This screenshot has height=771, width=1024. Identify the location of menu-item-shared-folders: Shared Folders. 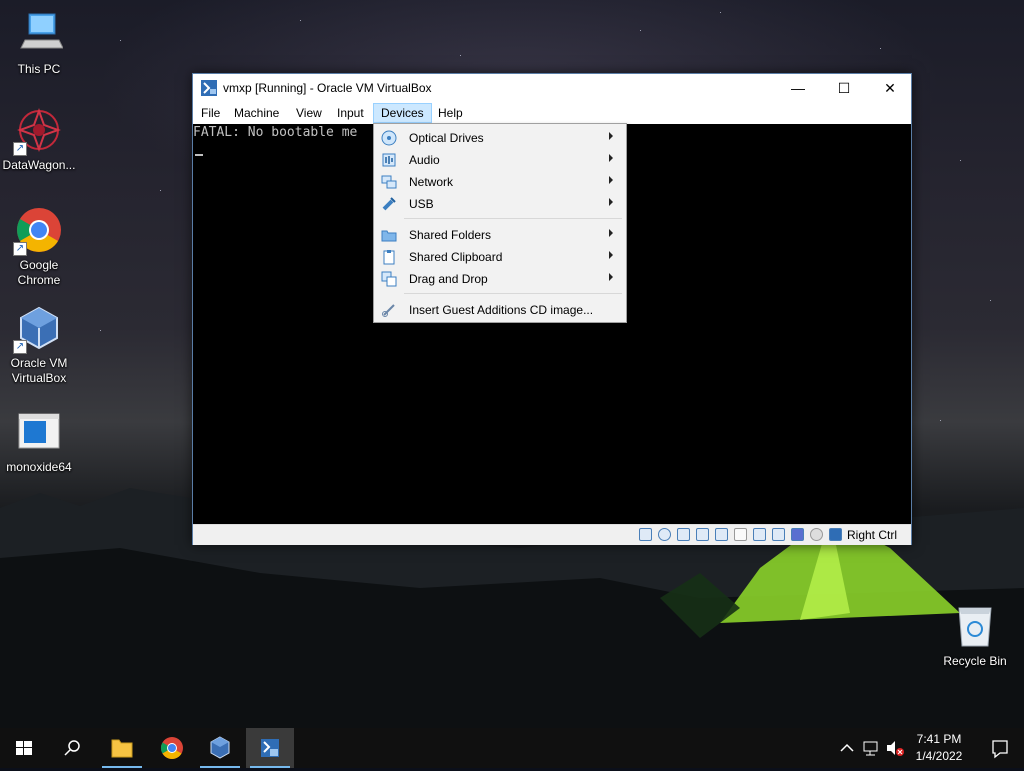
(500, 235).